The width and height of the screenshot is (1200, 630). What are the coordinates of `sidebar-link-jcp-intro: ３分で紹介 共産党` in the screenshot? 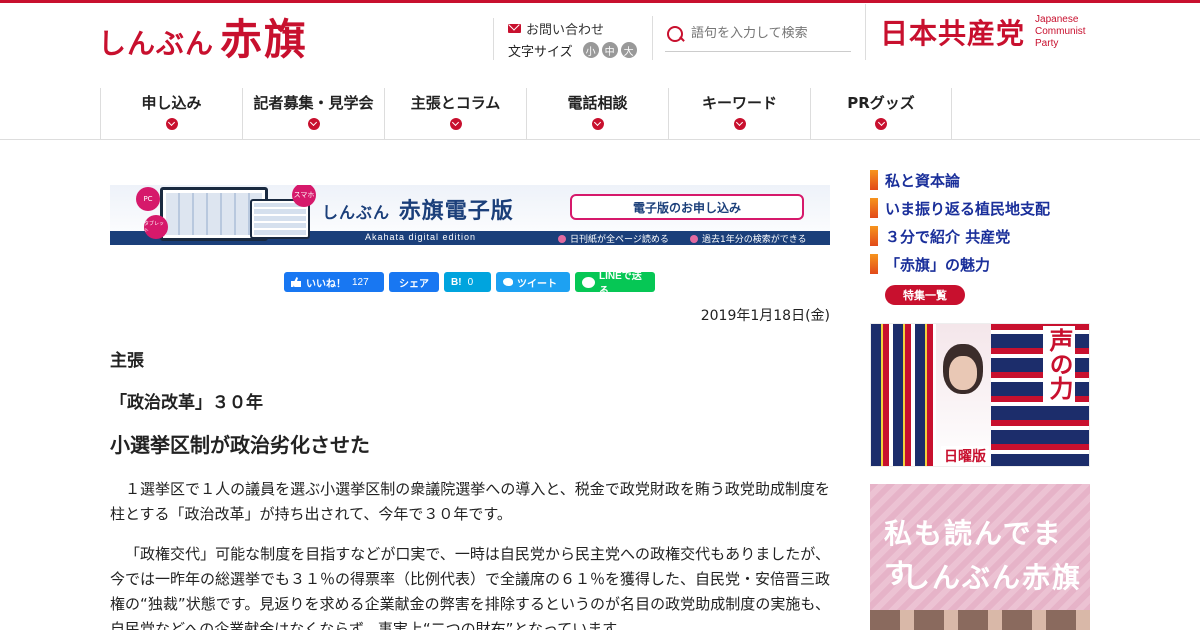 It's located at (985, 236).